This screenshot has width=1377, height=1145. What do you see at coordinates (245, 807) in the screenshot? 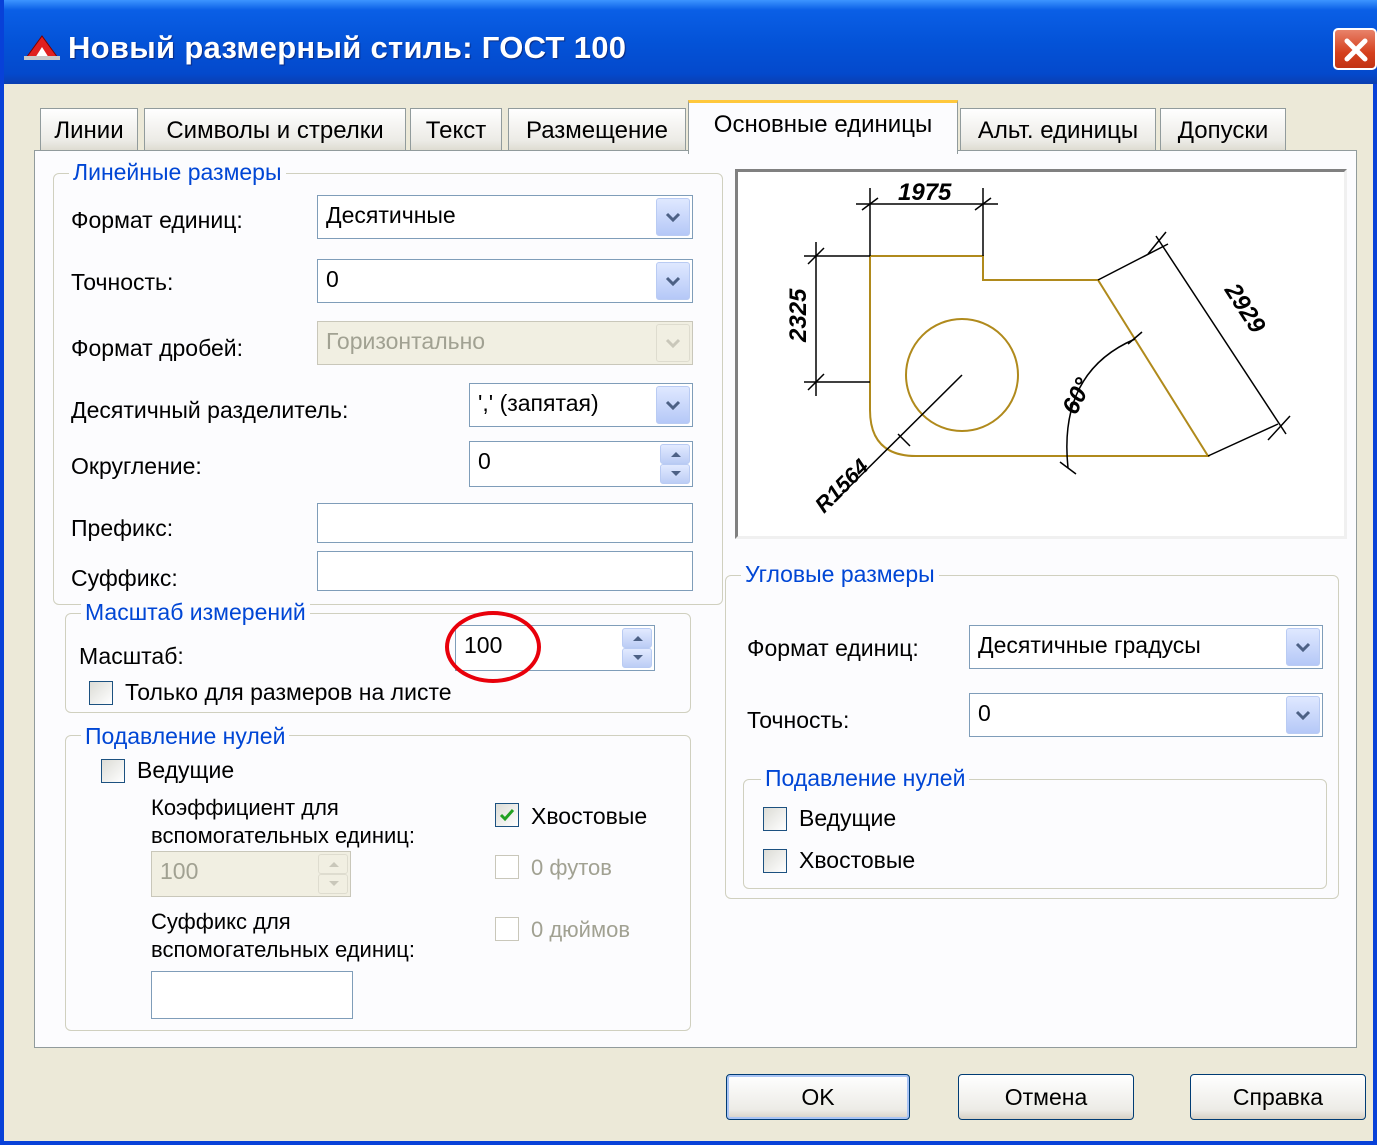
I see `sub-factor-label-1: Коэффициент для` at bounding box center [245, 807].